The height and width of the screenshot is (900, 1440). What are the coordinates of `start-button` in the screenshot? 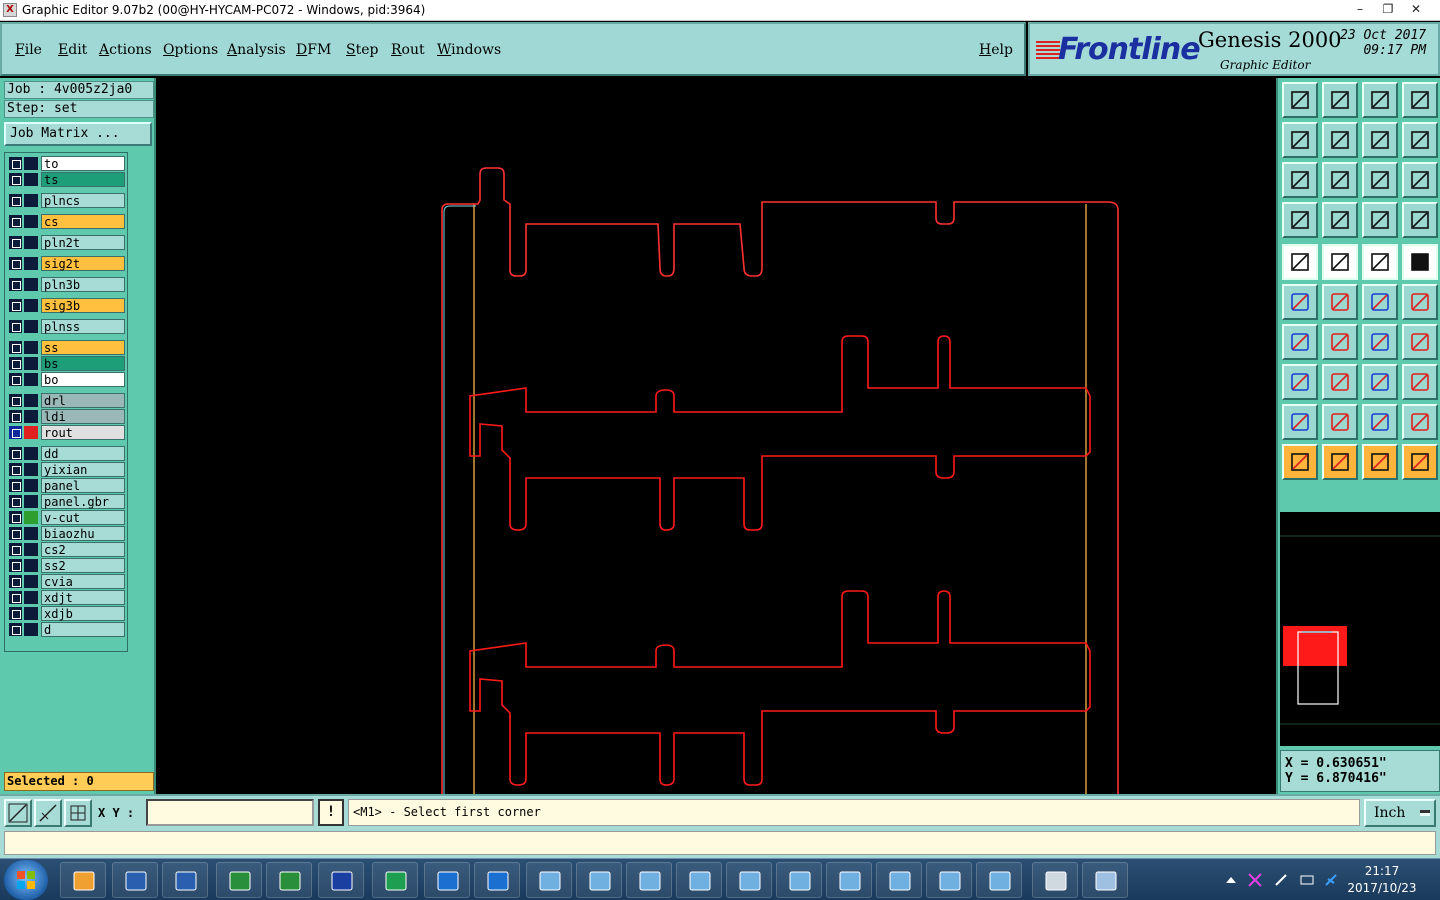 It's located at (26, 880).